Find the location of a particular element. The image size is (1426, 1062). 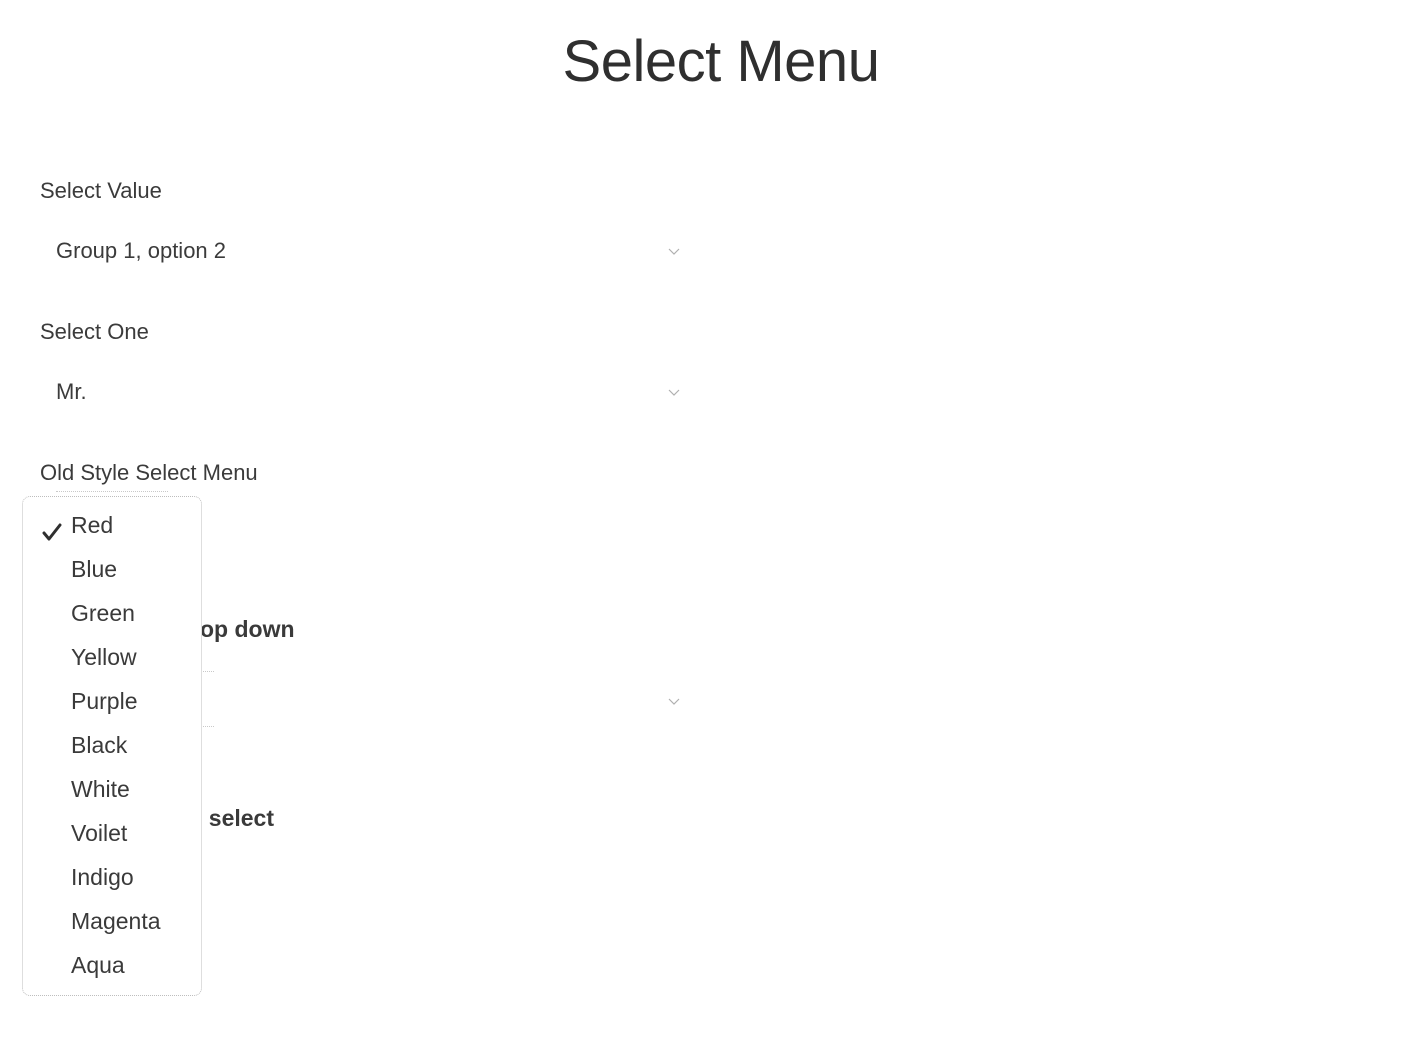

option-label: White is located at coordinates (100, 789).